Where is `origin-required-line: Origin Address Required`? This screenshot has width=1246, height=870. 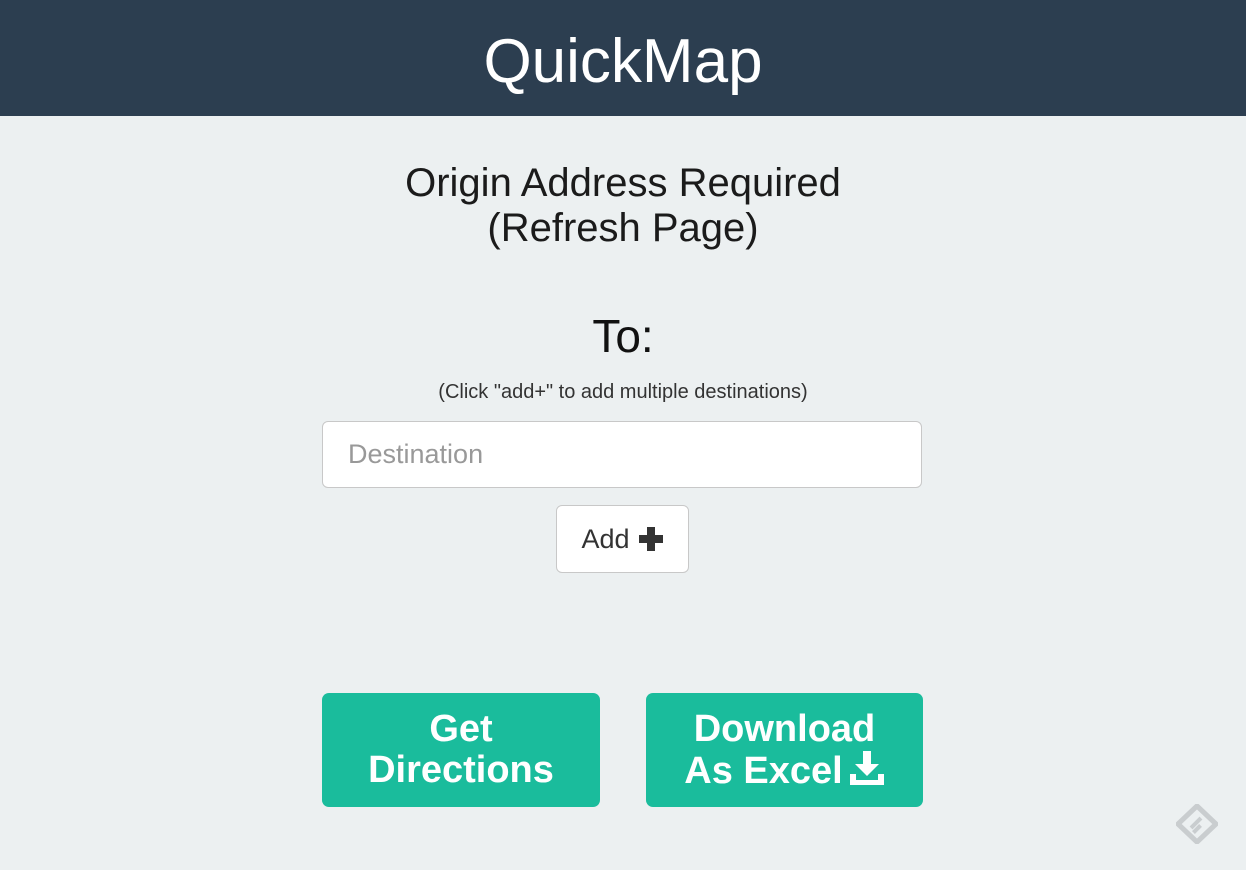 origin-required-line: Origin Address Required is located at coordinates (623, 183).